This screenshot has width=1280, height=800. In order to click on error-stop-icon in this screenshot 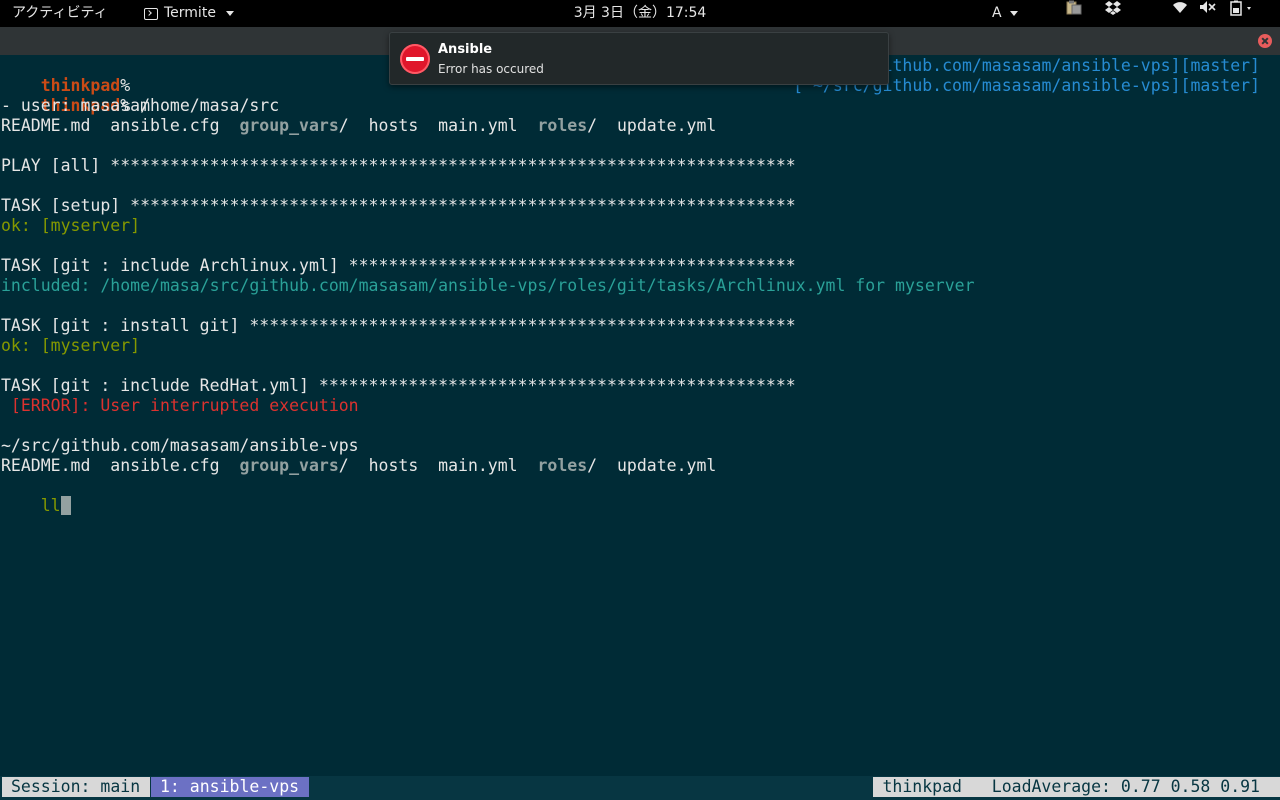, I will do `click(415, 59)`.